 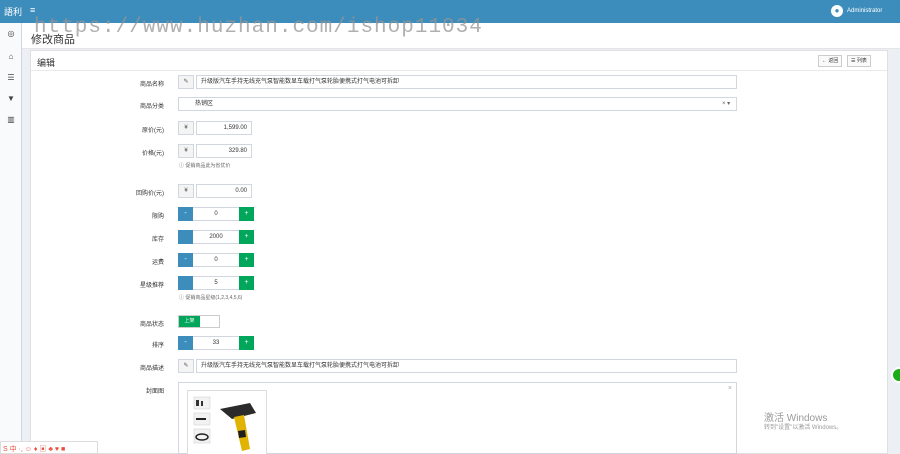 I want to click on star-minus-button, so click(x=185, y=283).